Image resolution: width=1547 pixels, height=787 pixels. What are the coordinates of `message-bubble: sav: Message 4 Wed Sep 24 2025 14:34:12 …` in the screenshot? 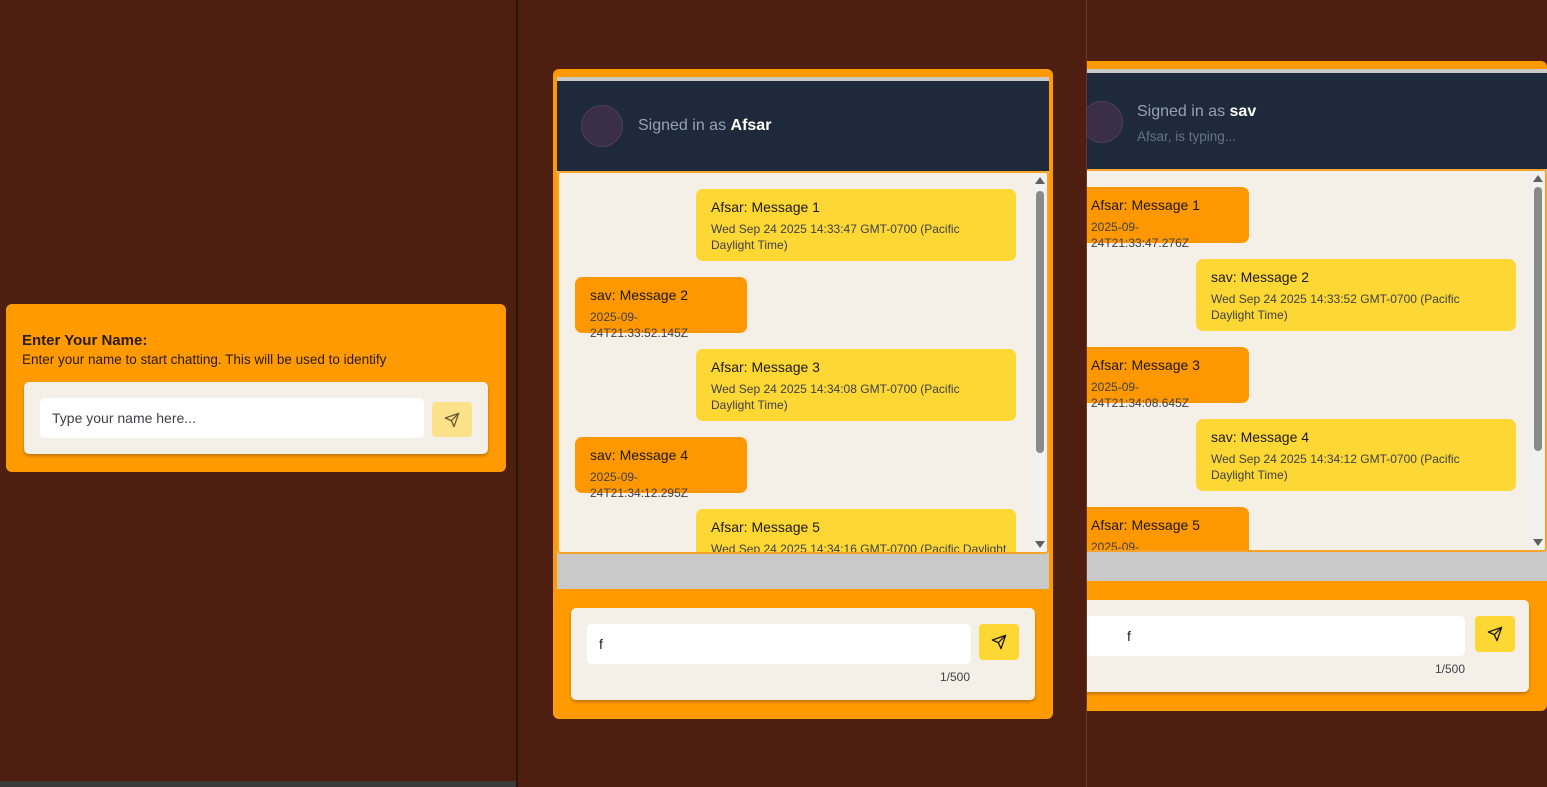 It's located at (1356, 455).